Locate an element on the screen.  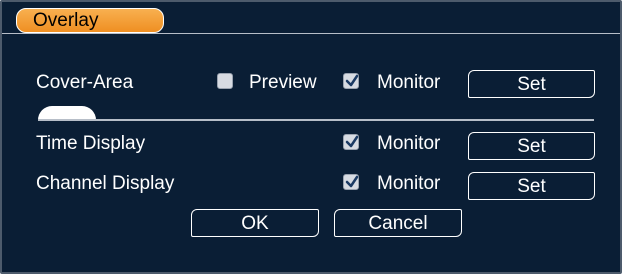
channel-display-monitor-label: Monitor is located at coordinates (409, 183).